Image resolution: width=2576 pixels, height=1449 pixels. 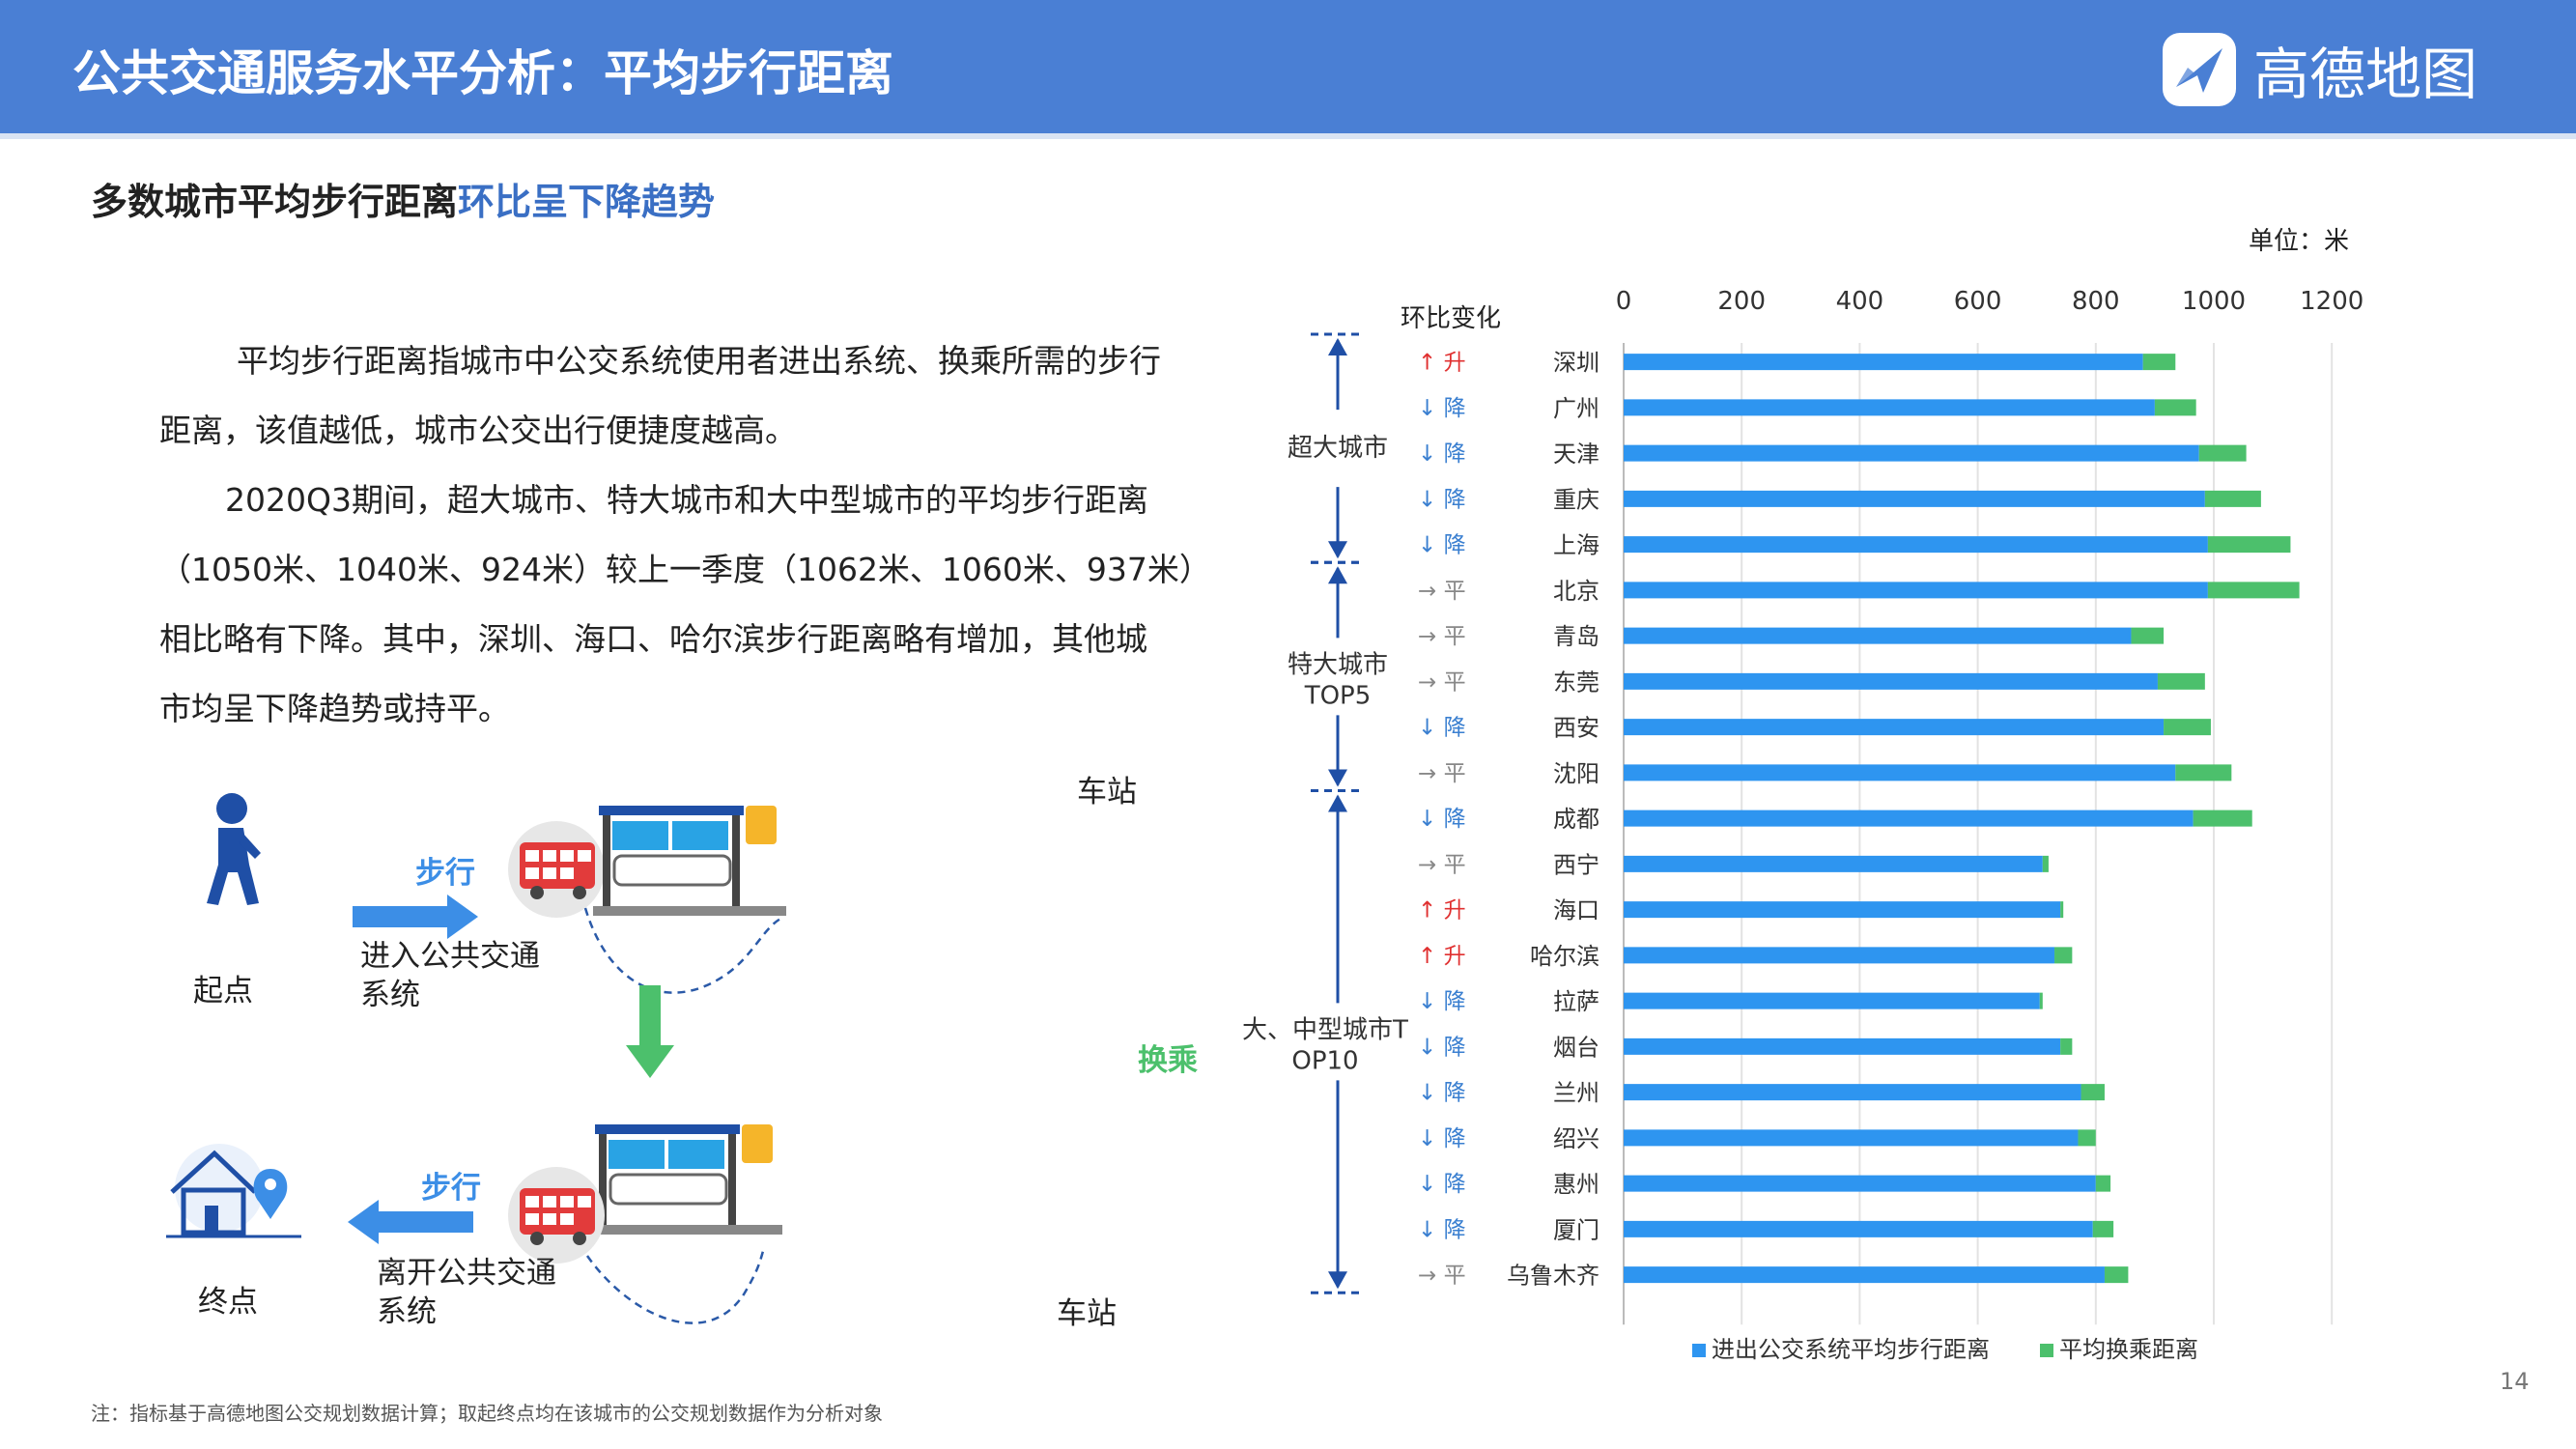 What do you see at coordinates (1576, 682) in the screenshot?
I see `category-label: 东莞` at bounding box center [1576, 682].